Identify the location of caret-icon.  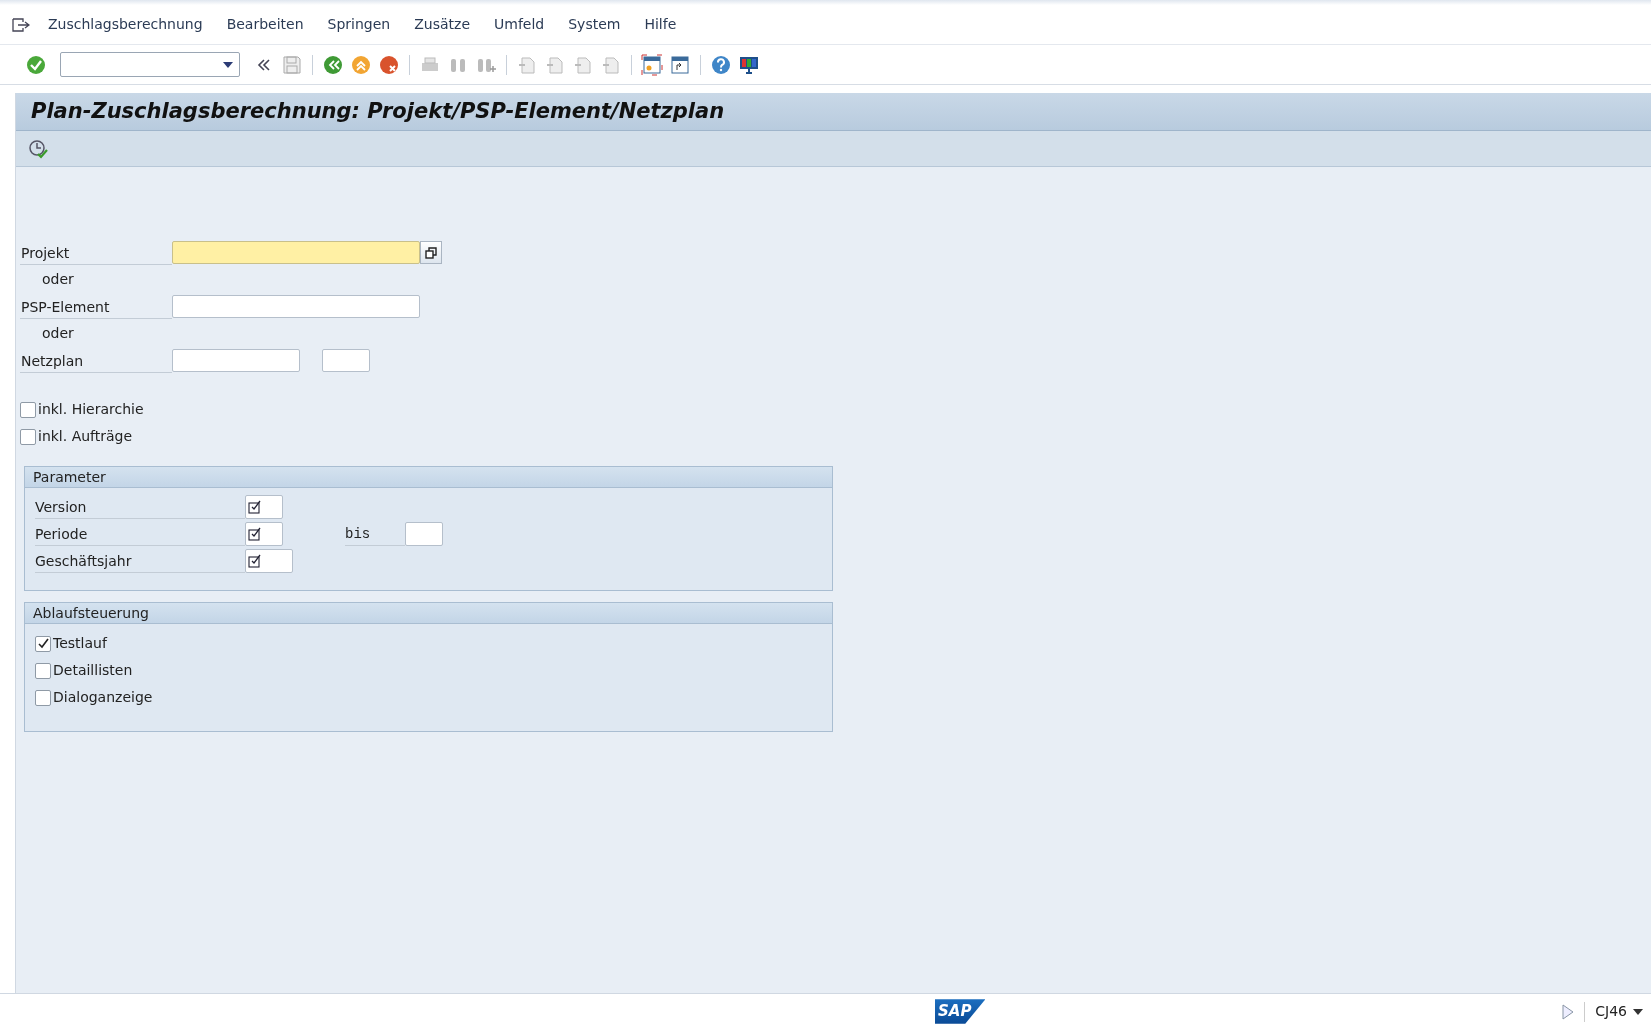
(228, 64).